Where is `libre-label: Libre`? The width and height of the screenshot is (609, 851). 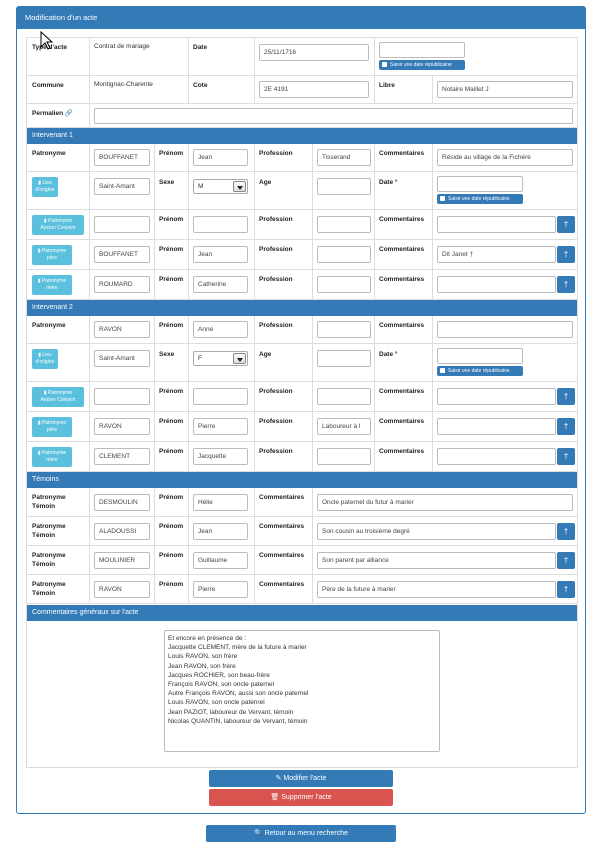 libre-label: Libre is located at coordinates (387, 85).